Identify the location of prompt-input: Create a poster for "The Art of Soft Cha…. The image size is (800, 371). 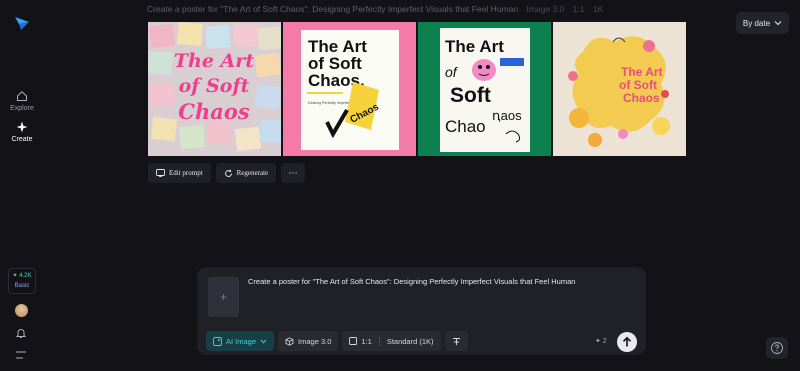
(438, 281).